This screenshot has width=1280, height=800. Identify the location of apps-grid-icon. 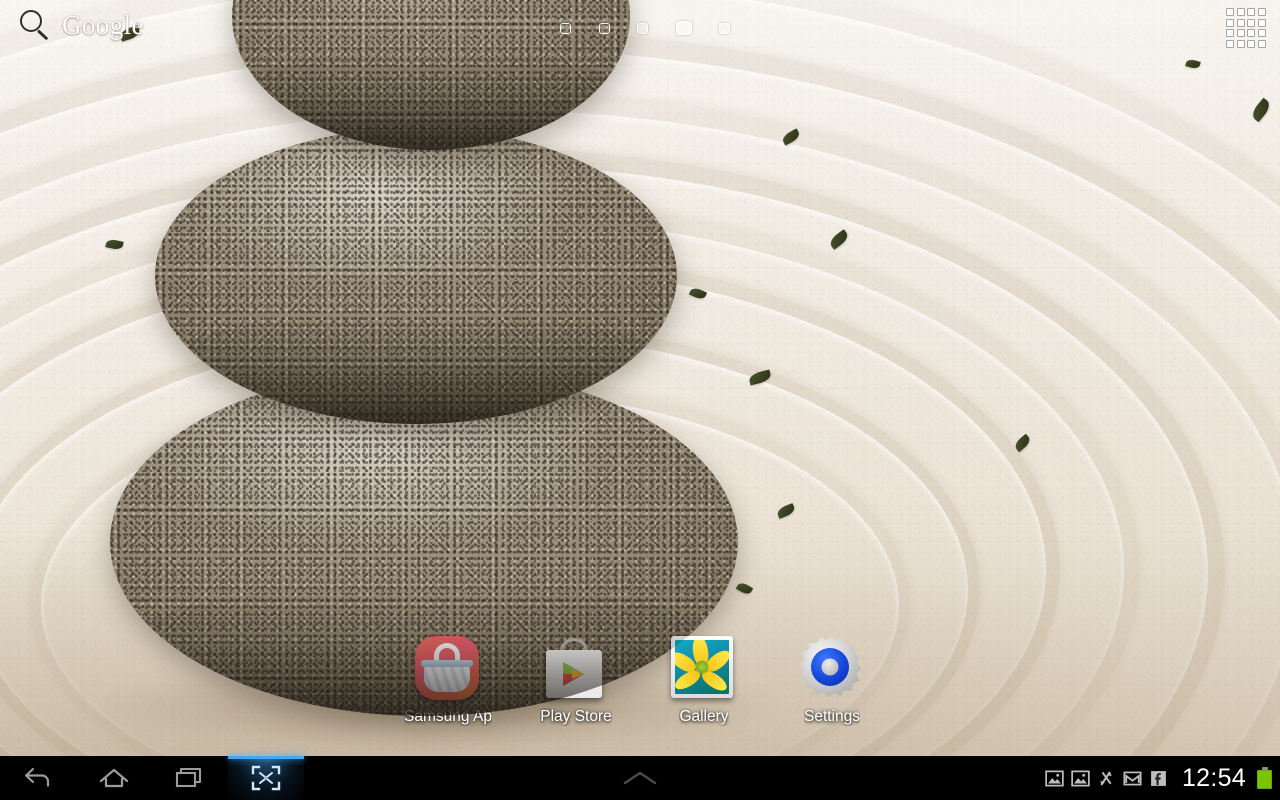
(1246, 28).